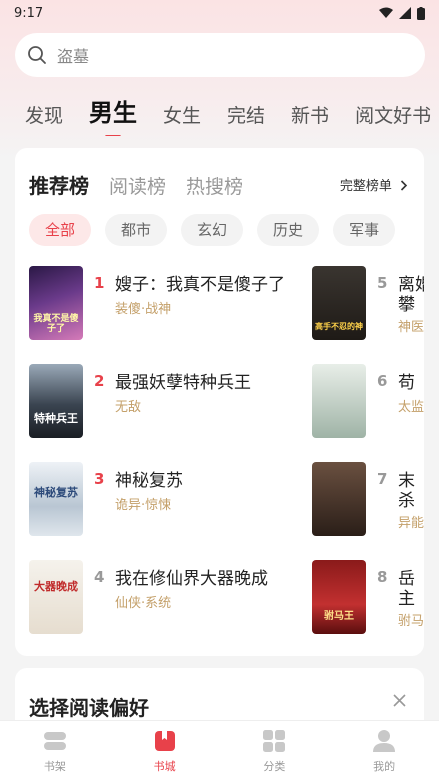 The image size is (439, 782). What do you see at coordinates (99, 283) in the screenshot?
I see `book-rank: 1` at bounding box center [99, 283].